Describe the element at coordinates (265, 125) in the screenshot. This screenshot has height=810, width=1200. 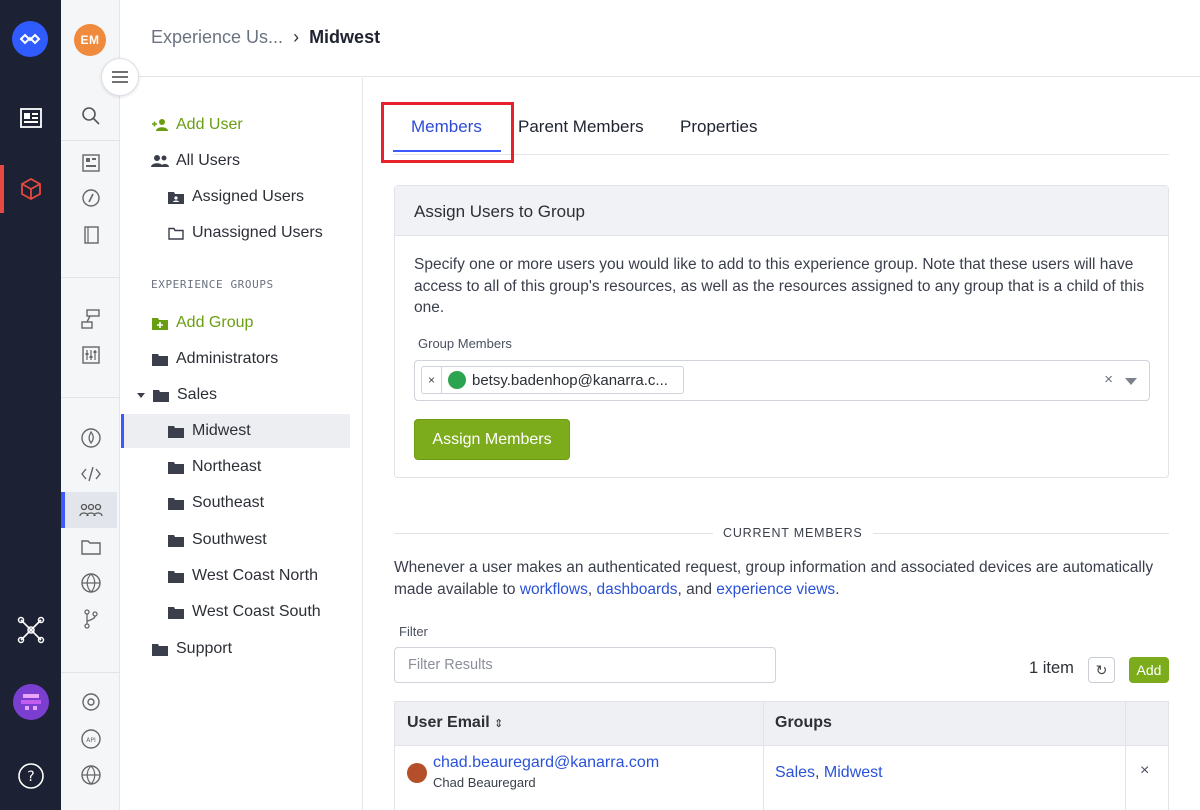
I see `add-user-link: Add User` at that location.